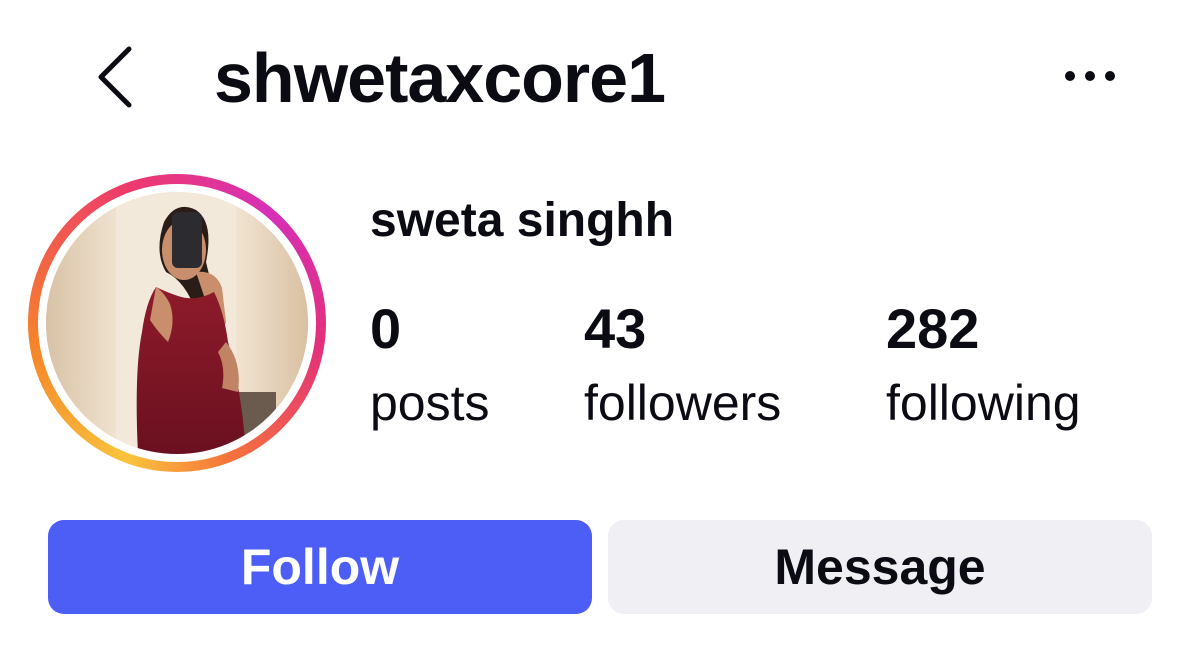 Image resolution: width=1200 pixels, height=658 pixels. What do you see at coordinates (983, 403) in the screenshot?
I see `stat-following-label: following` at bounding box center [983, 403].